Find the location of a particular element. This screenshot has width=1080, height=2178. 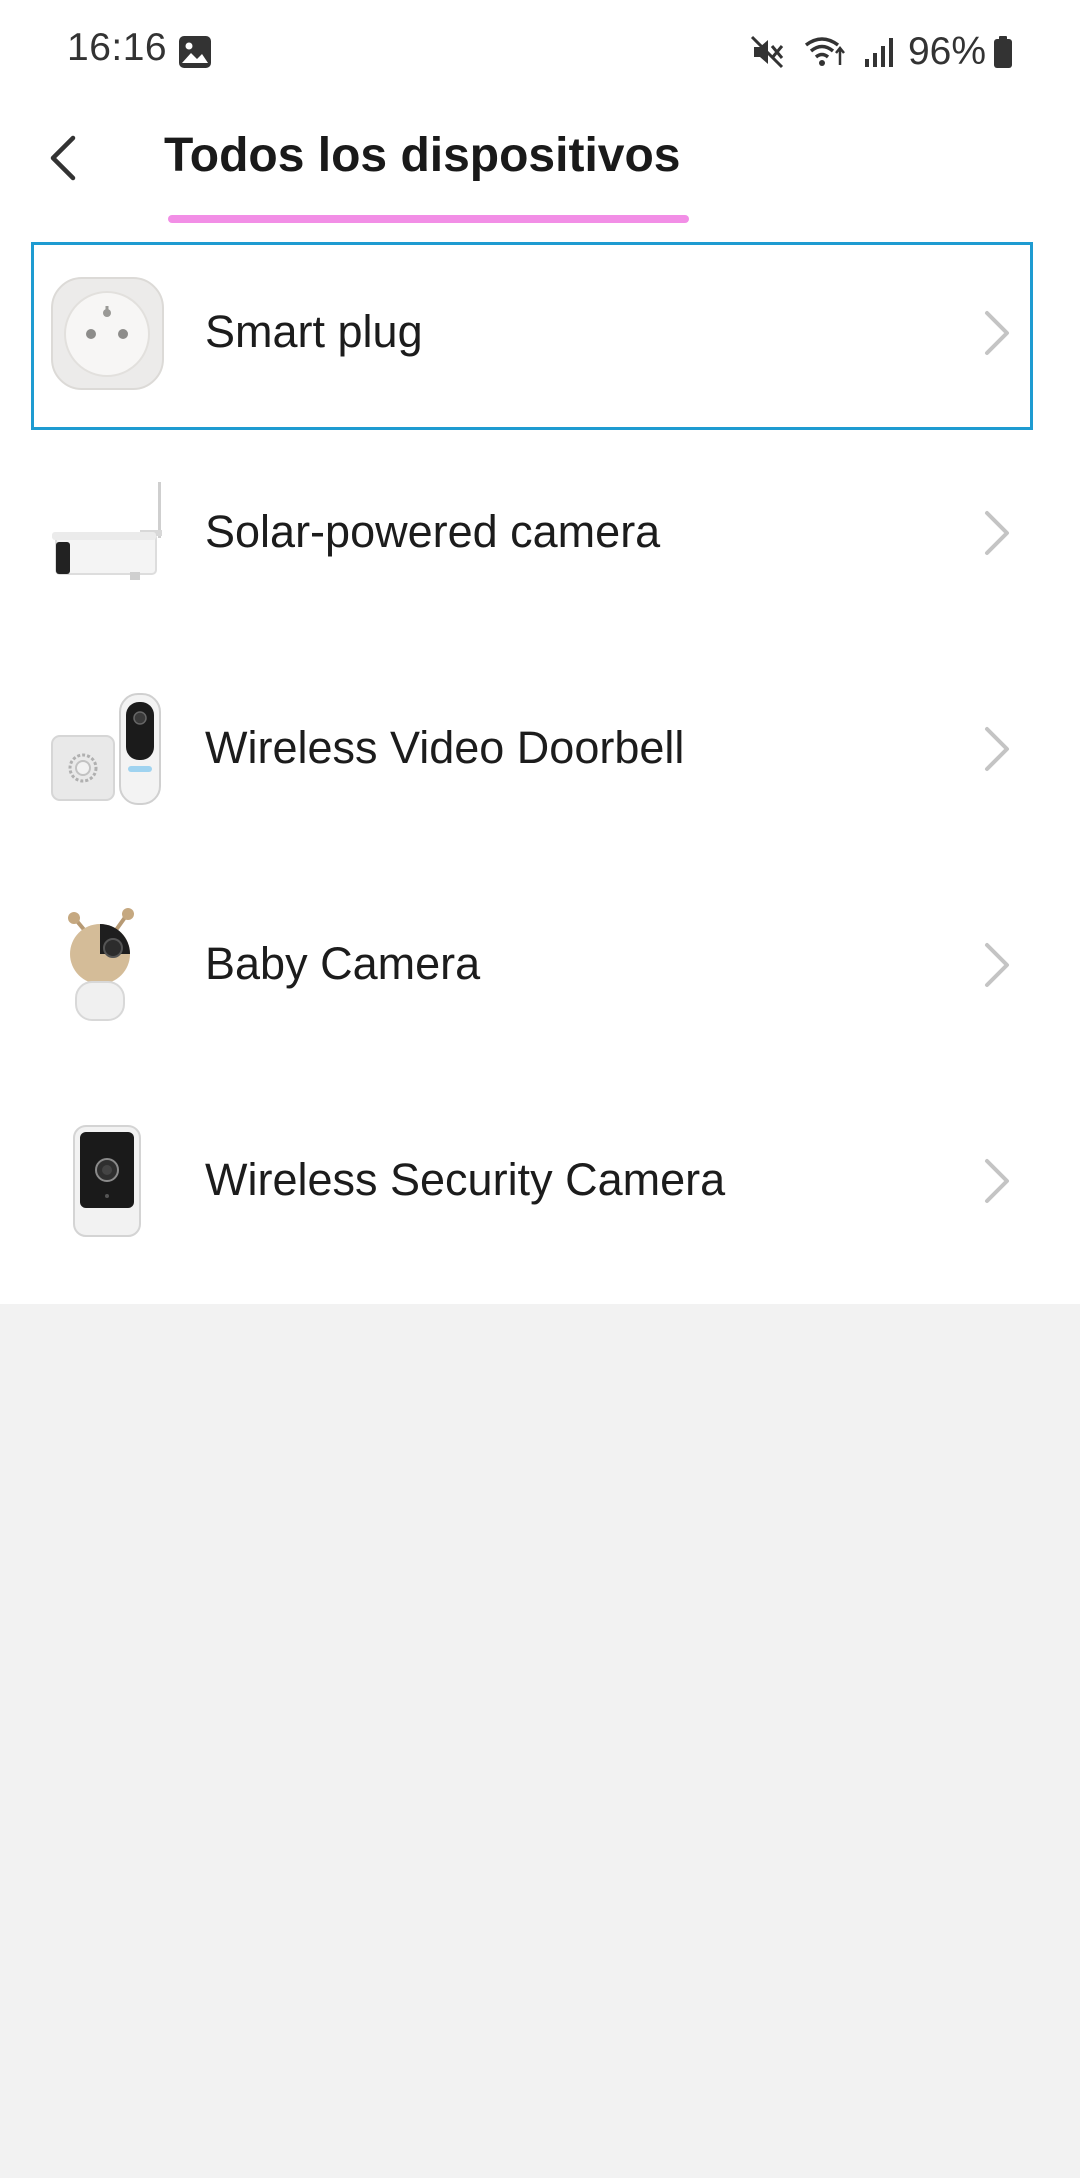

status-icons: 96% is located at coordinates (882, 52).